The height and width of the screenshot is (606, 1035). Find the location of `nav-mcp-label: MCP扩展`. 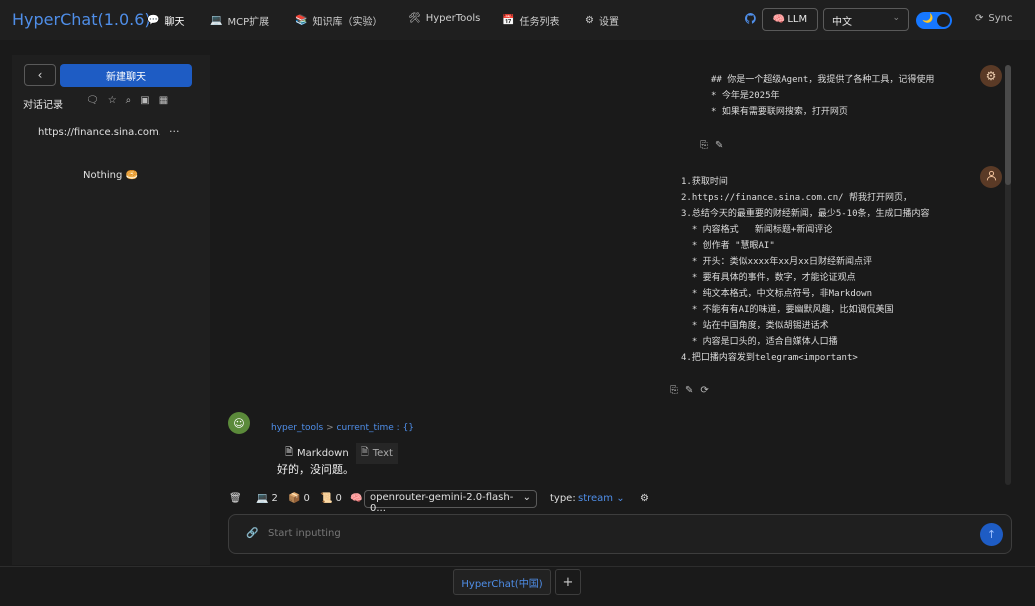

nav-mcp-label: MCP扩展 is located at coordinates (248, 22).